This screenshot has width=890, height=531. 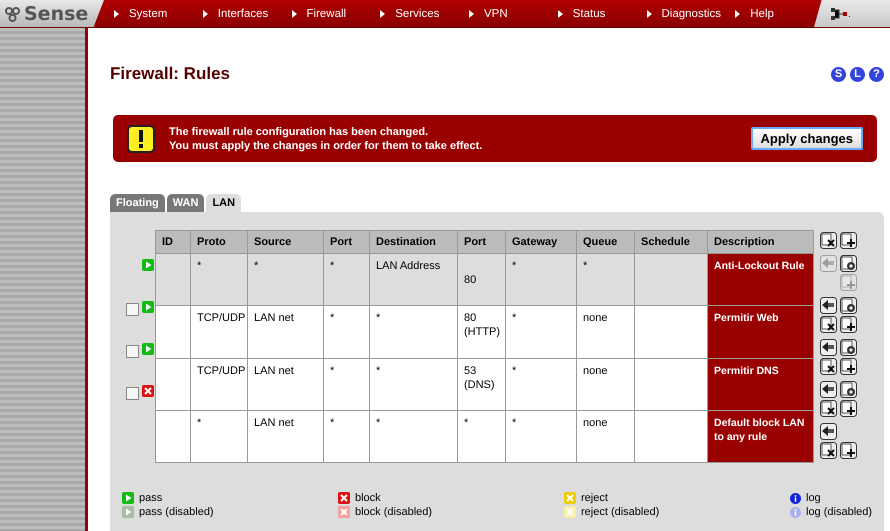 I want to click on legend-label: log (disabled), so click(x=839, y=512).